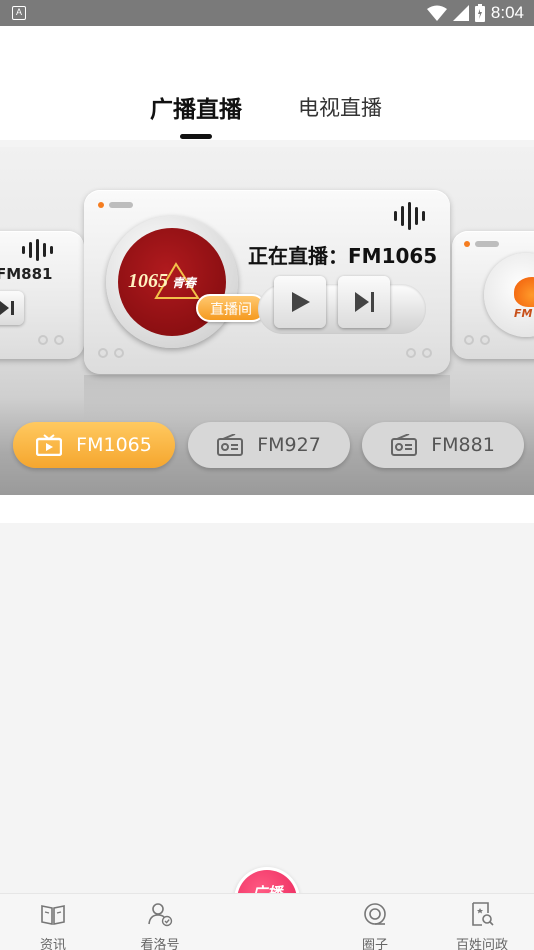 The height and width of the screenshot is (950, 534). I want to click on header: 广播直播 电视直播, so click(267, 83).